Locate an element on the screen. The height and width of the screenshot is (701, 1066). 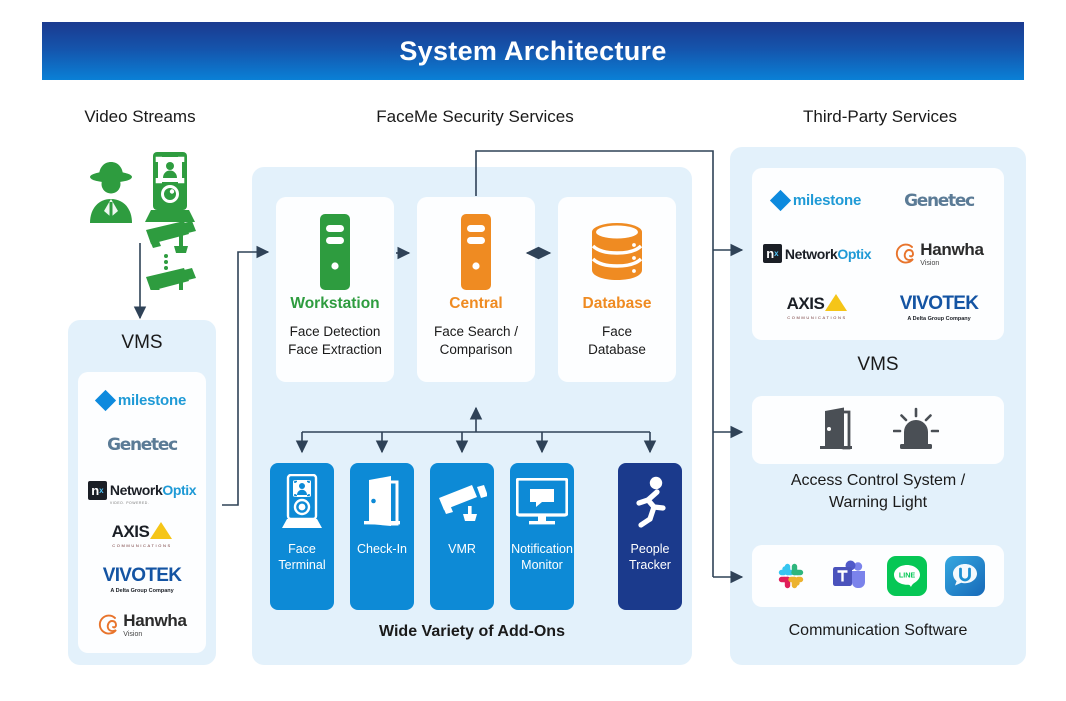
service-desc-workstation: Face Detection Face Extraction is located at coordinates (335, 341).